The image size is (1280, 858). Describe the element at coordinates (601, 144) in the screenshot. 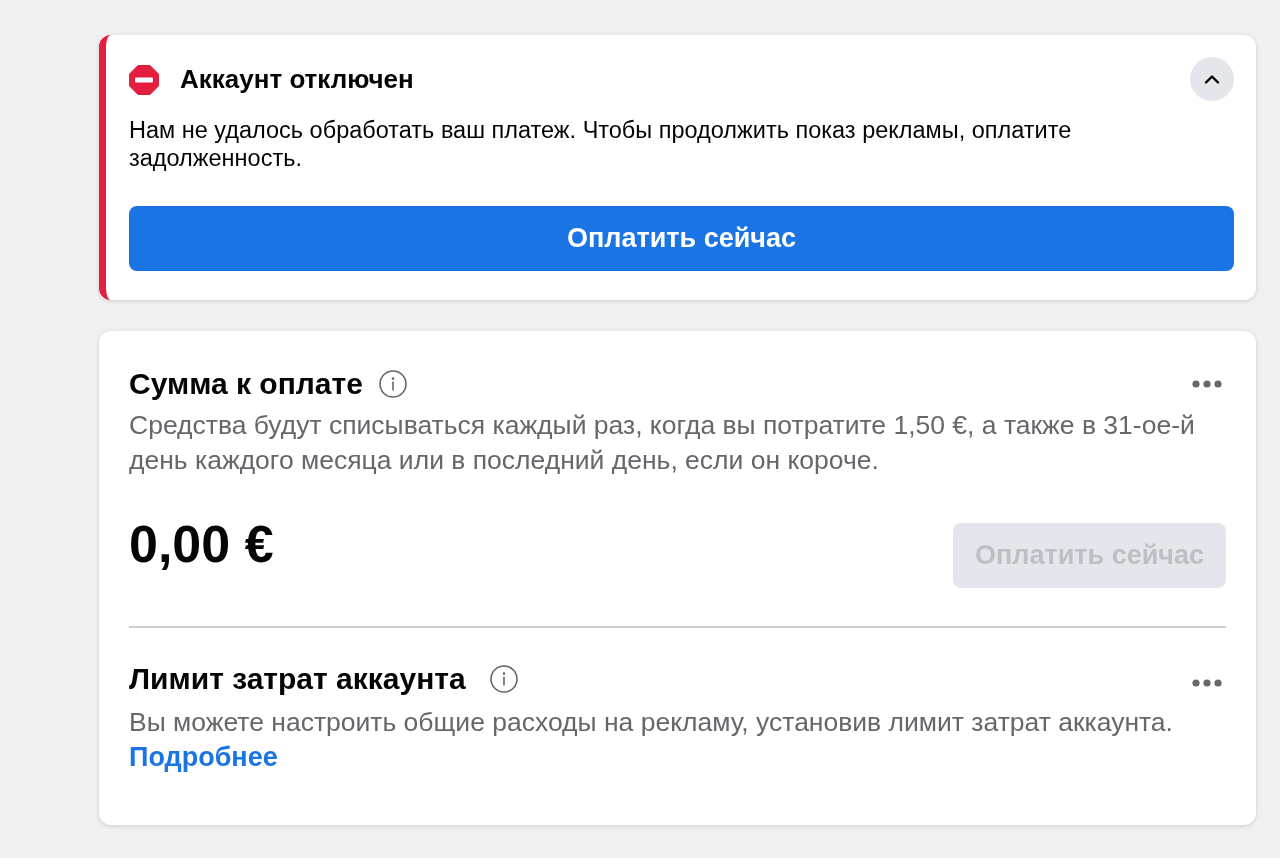

I see `alert-message: Нам не удалось обработать ваш платеж. Чтобы продолжить показ рекламы, оплатите задолженность.` at that location.